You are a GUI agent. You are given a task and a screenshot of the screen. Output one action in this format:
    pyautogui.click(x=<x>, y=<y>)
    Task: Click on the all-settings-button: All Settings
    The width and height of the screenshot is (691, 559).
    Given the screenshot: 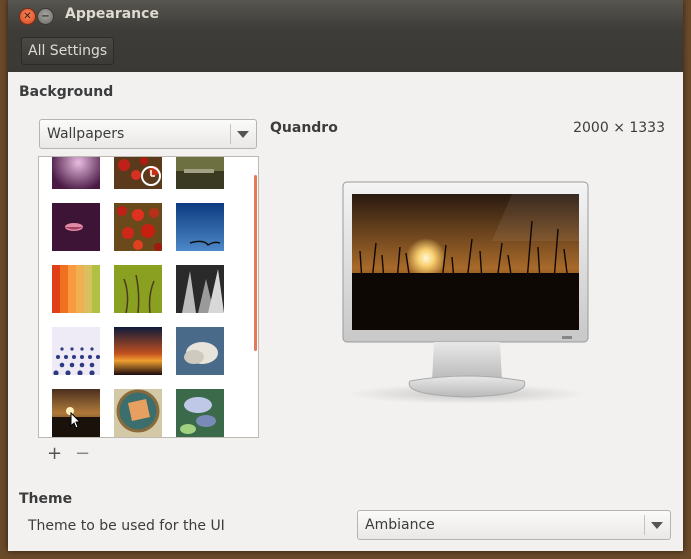 What is the action you would take?
    pyautogui.click(x=68, y=51)
    